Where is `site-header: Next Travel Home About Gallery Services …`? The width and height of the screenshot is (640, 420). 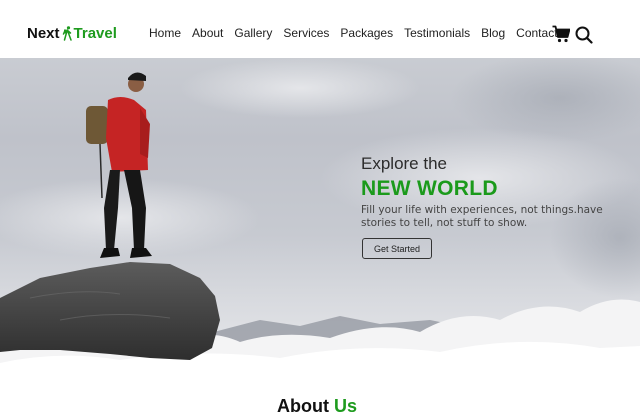
site-header: Next Travel Home About Gallery Services … is located at coordinates (320, 29).